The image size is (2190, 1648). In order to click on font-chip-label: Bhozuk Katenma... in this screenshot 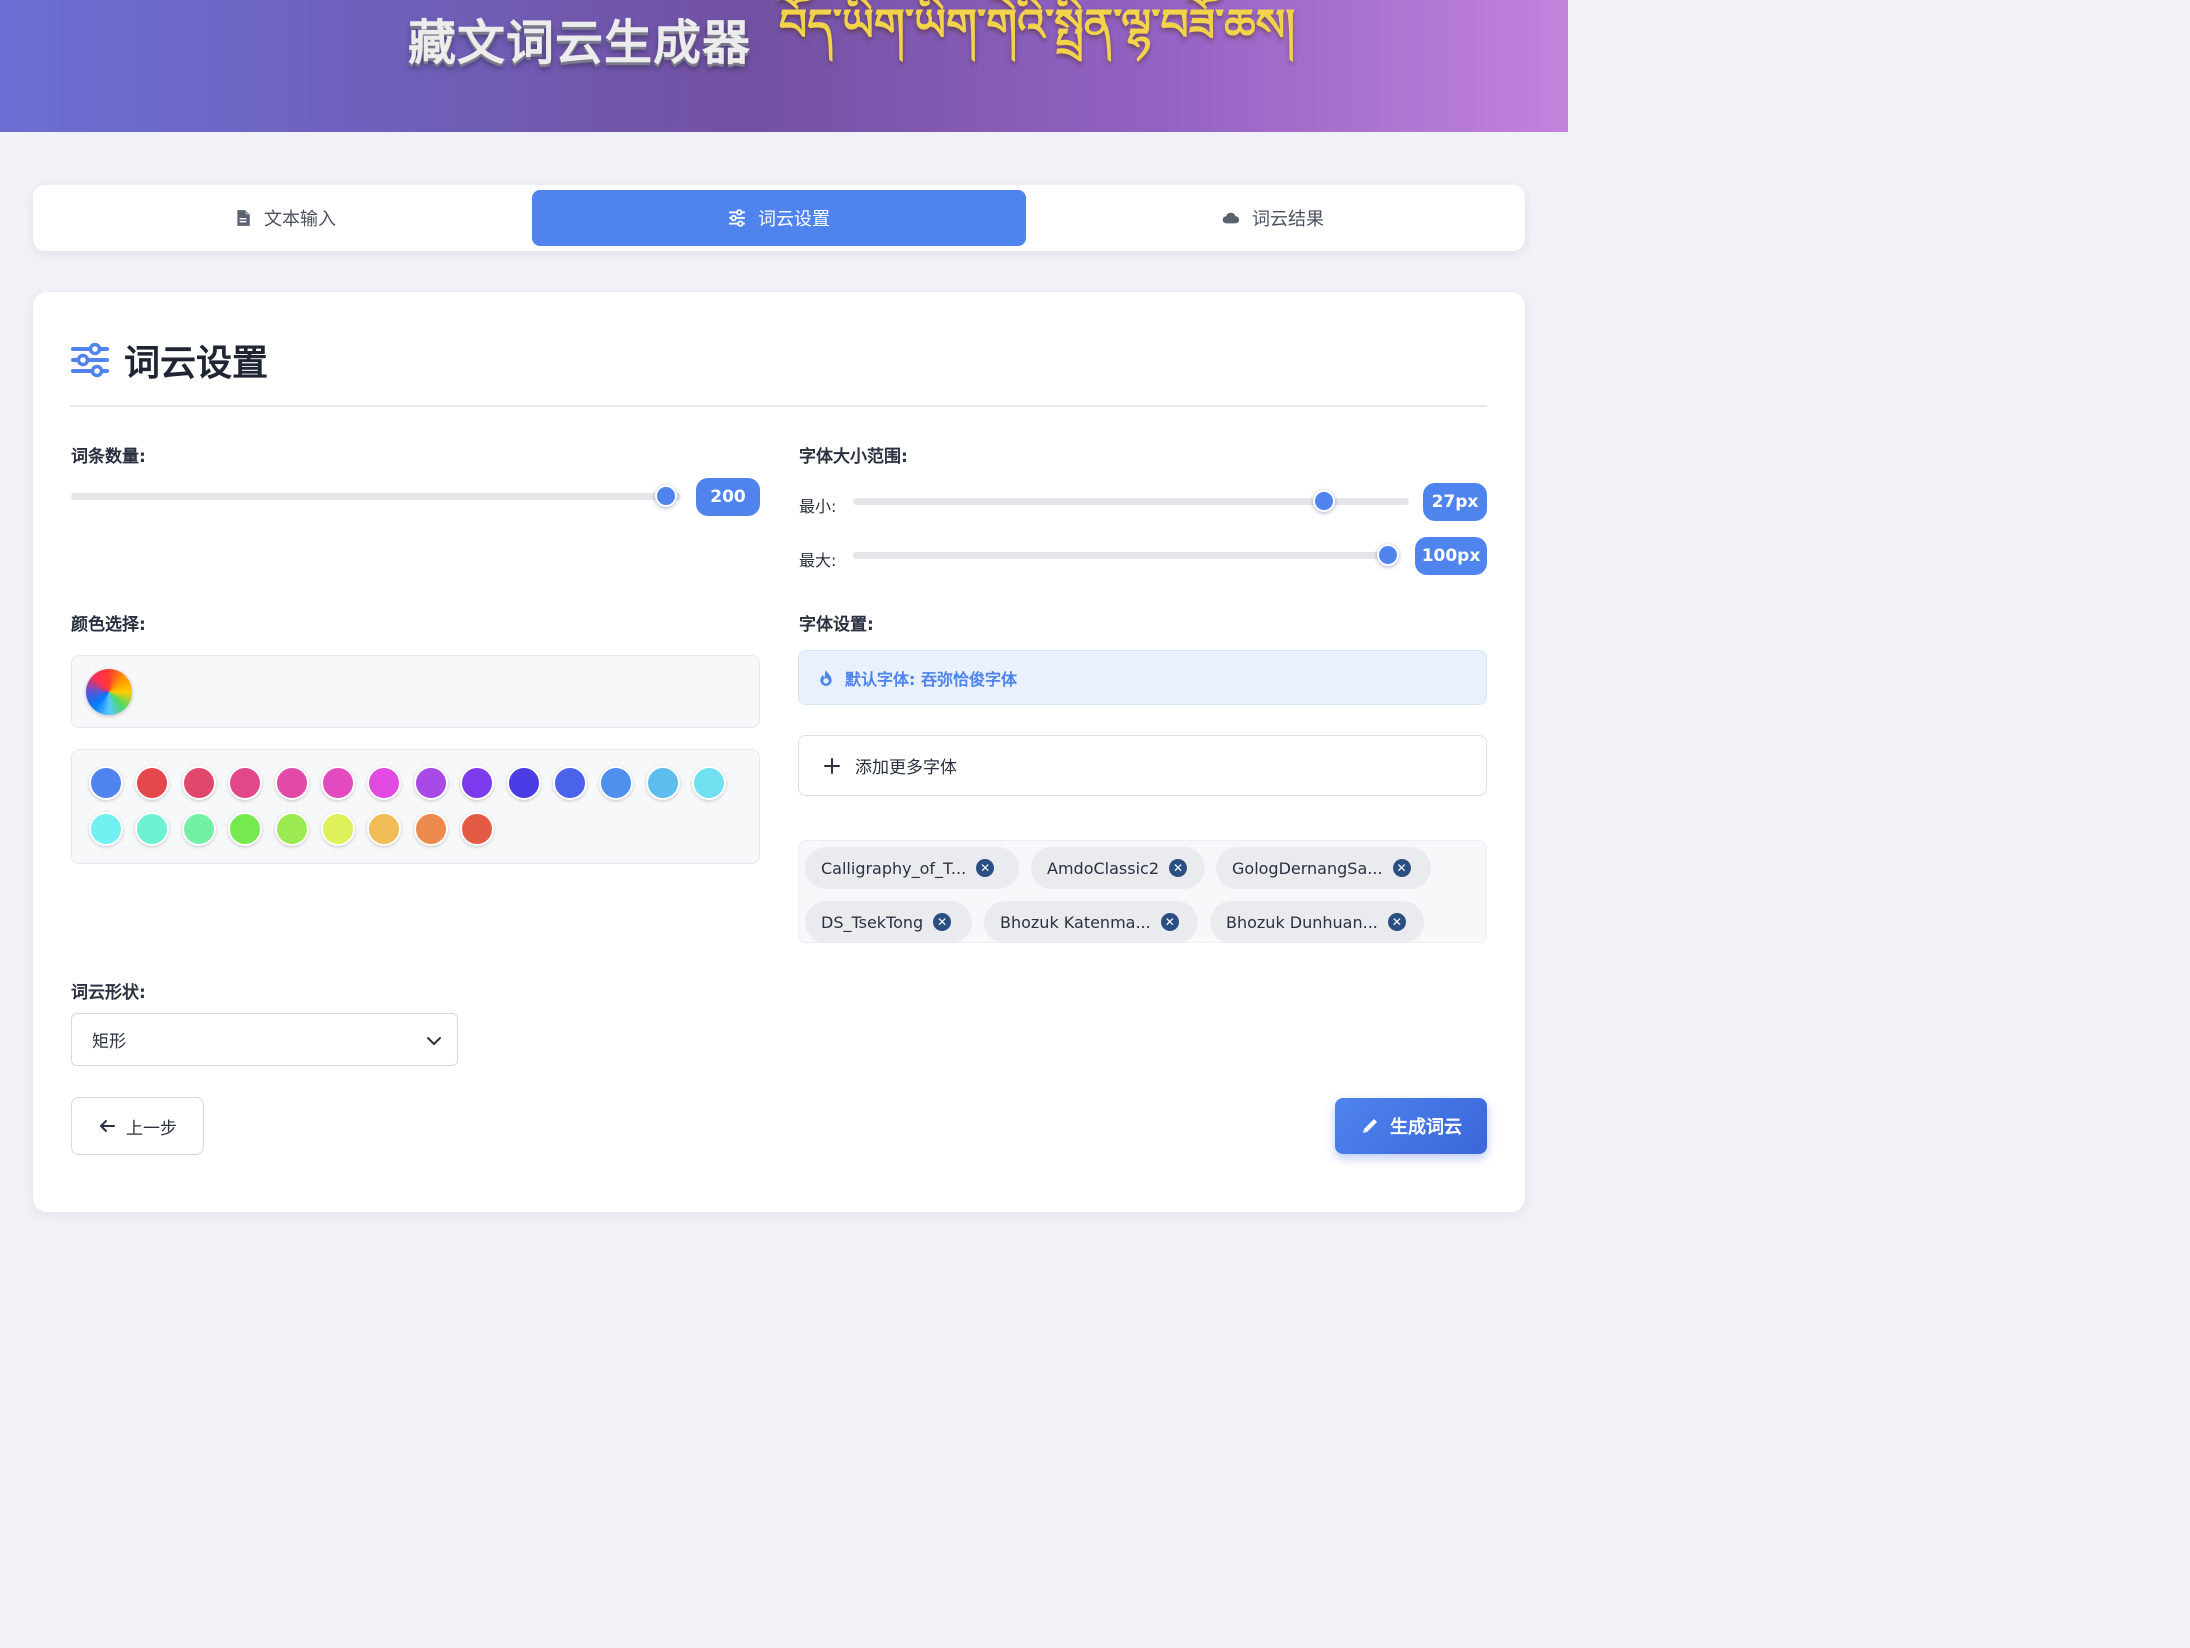, I will do `click(1075, 922)`.